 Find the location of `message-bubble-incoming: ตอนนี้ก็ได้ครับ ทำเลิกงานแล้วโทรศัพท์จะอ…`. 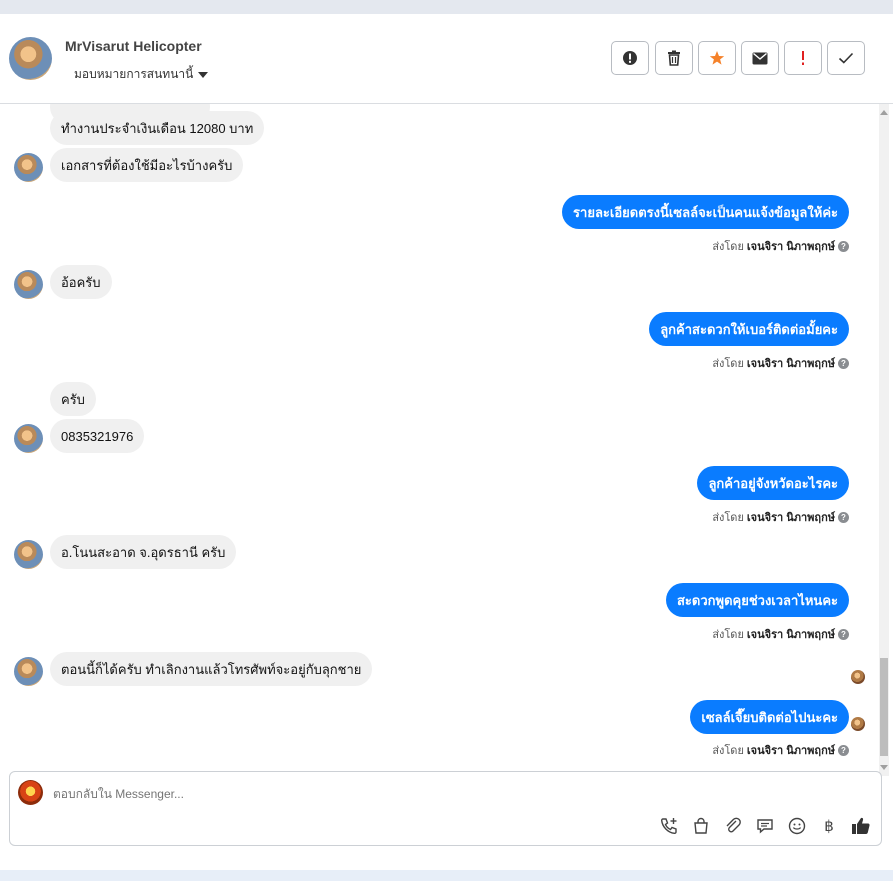

message-bubble-incoming: ตอนนี้ก็ได้ครับ ทำเลิกงานแล้วโทรศัพท์จะอ… is located at coordinates (211, 669).